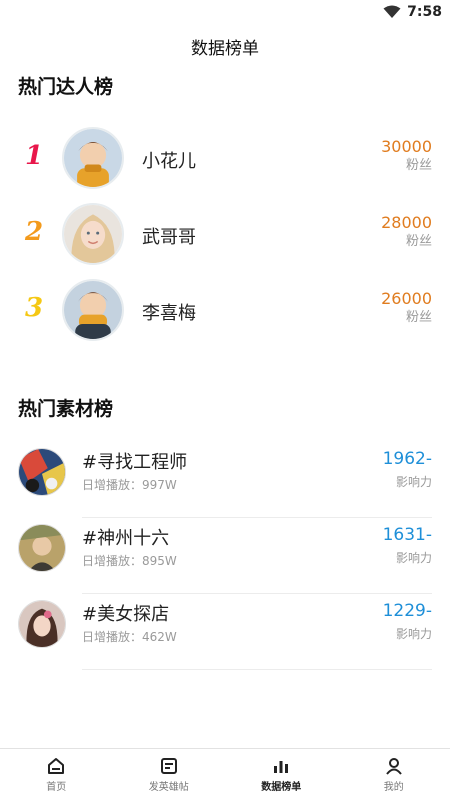 The image size is (450, 800). I want to click on divider, so click(257, 669).